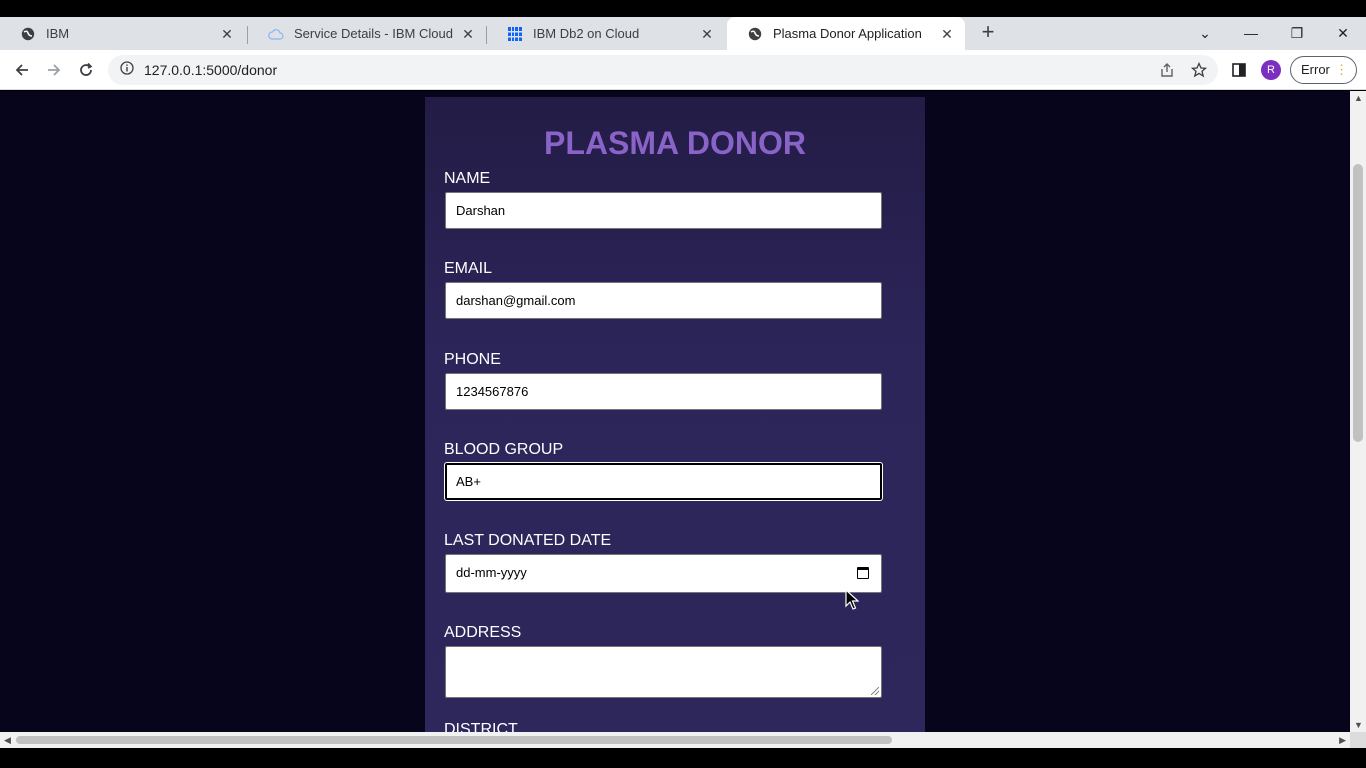 This screenshot has width=1366, height=768. I want to click on scroll-left-icon: ◀, so click(7, 740).